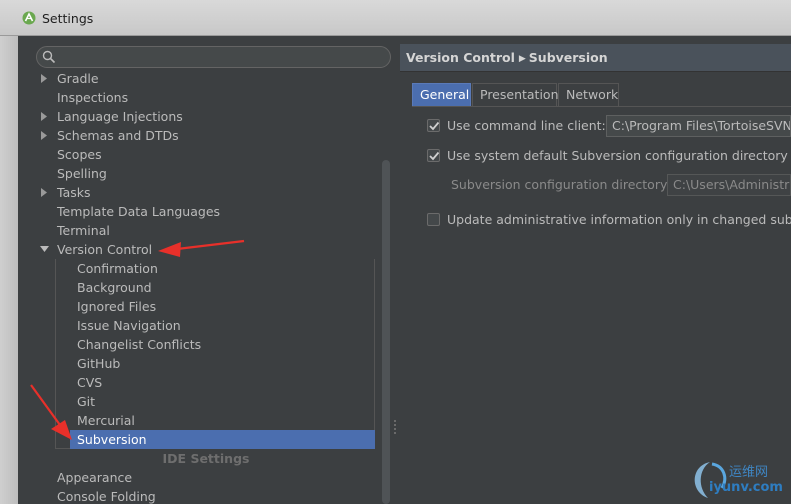  What do you see at coordinates (9, 270) in the screenshot?
I see `window-frame` at bounding box center [9, 270].